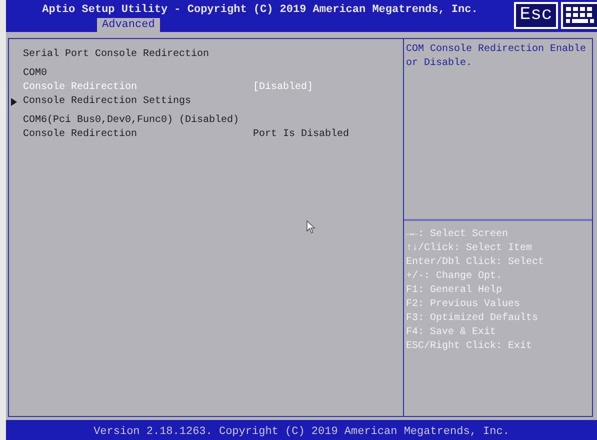 This screenshot has width=597, height=440. What do you see at coordinates (452, 333) in the screenshot?
I see `key-help: F4: Save & Exit` at bounding box center [452, 333].